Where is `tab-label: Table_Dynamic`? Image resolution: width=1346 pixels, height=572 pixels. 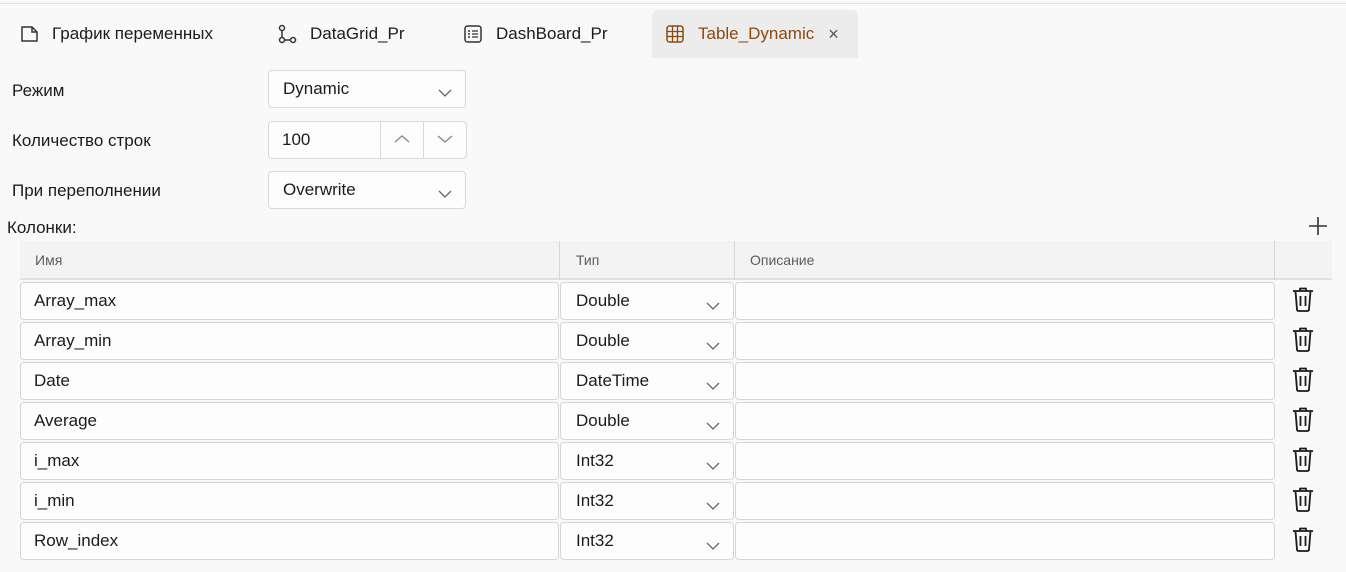
tab-label: Table_Dynamic is located at coordinates (756, 33).